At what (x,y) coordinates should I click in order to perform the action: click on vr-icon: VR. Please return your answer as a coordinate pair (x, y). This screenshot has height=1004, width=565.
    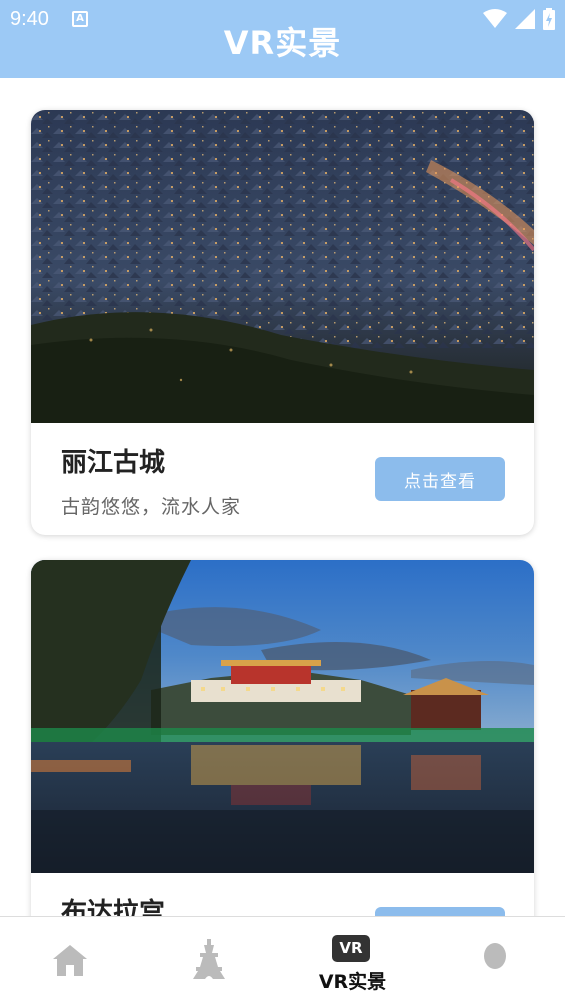
    Looking at the image, I should click on (351, 948).